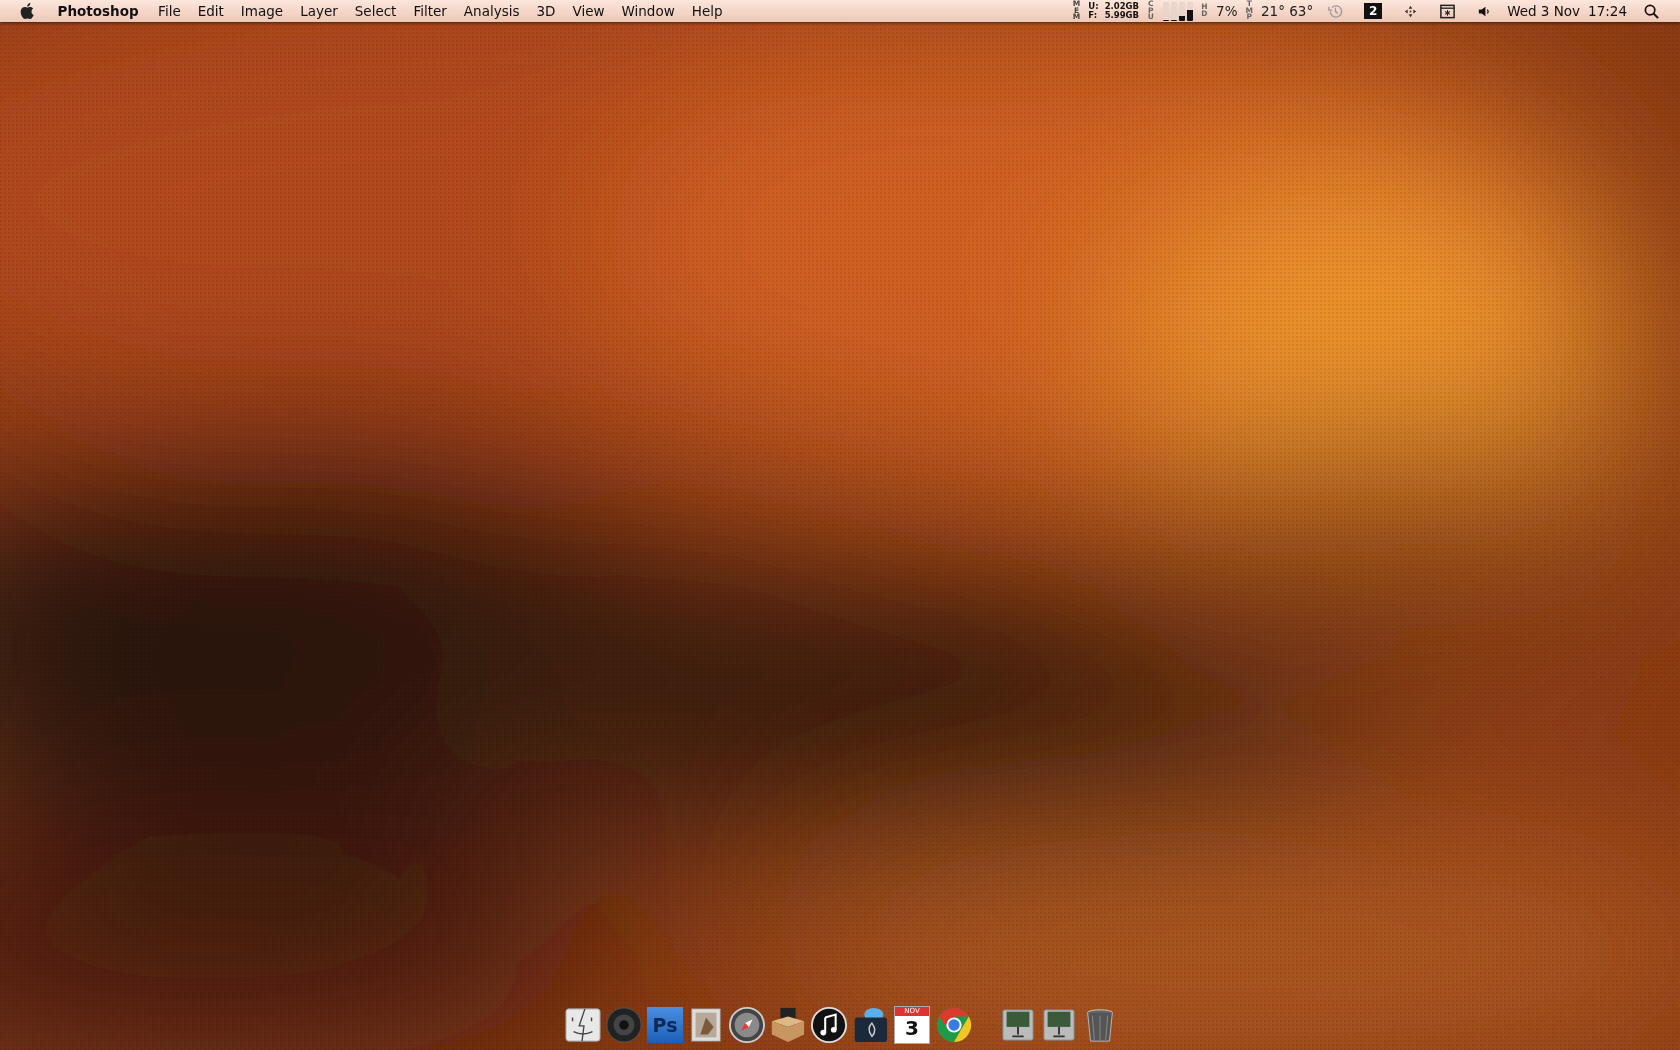 This screenshot has width=1680, height=1050. Describe the element at coordinates (1093, 6) in the screenshot. I see `memory-used-label: U:` at that location.